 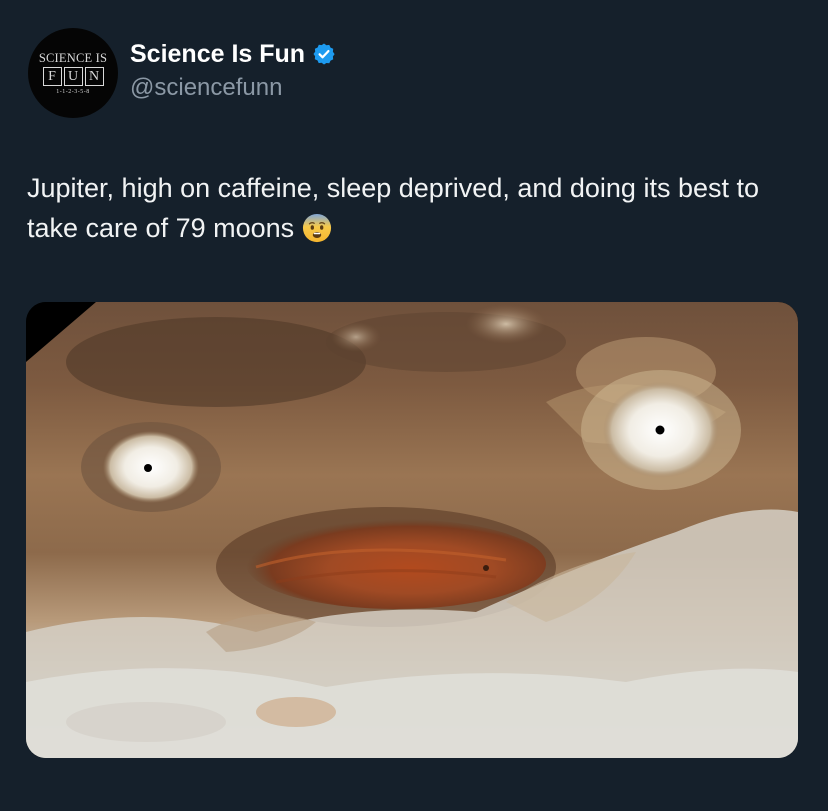 I want to click on display-name-row: Science Is Fun, so click(x=233, y=54).